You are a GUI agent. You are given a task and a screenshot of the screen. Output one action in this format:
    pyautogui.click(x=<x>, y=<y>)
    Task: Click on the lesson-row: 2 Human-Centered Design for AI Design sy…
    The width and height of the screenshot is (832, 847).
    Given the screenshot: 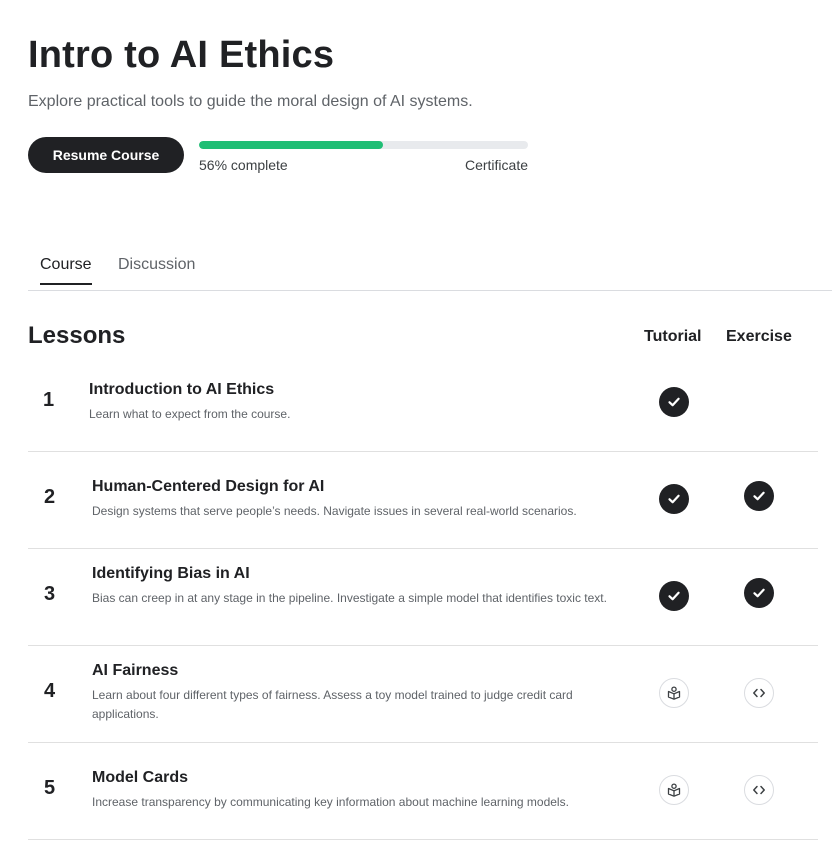 What is the action you would take?
    pyautogui.click(x=423, y=500)
    